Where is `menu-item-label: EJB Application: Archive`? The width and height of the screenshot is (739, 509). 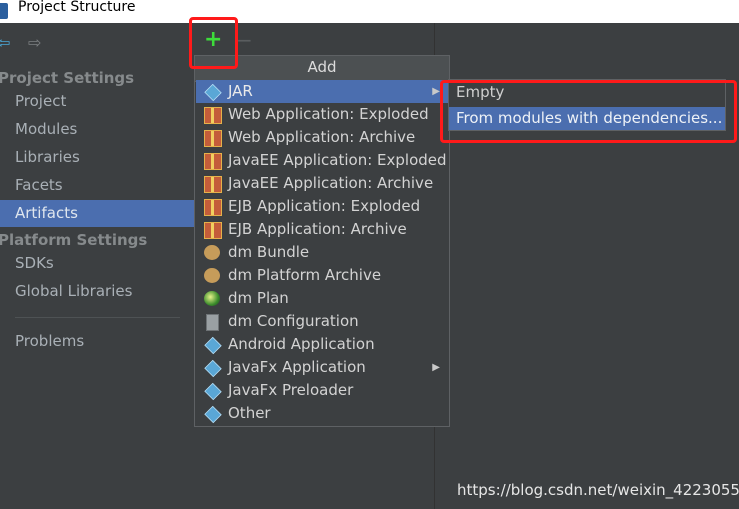 menu-item-label: EJB Application: Archive is located at coordinates (317, 229).